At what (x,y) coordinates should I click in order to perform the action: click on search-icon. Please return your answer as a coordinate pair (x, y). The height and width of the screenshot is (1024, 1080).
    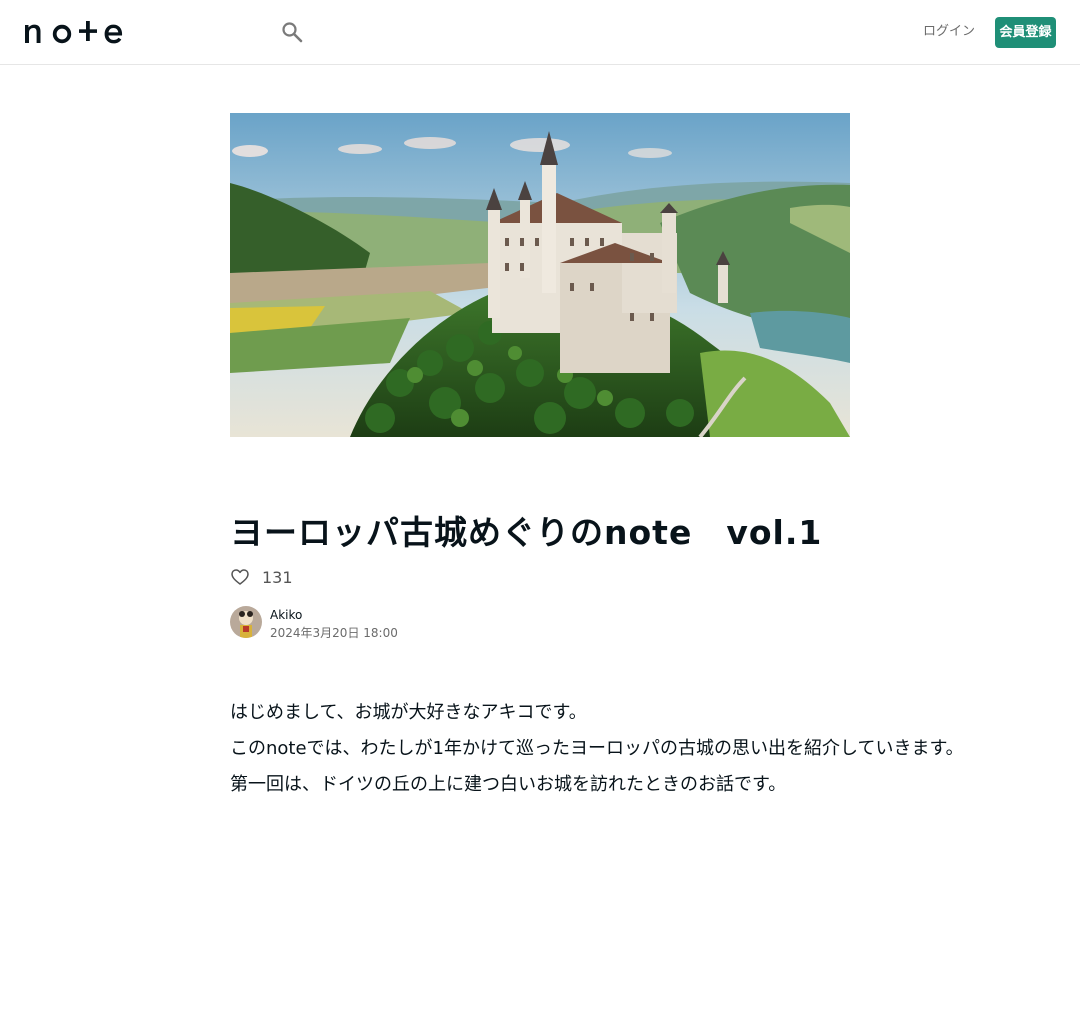
    Looking at the image, I should click on (292, 32).